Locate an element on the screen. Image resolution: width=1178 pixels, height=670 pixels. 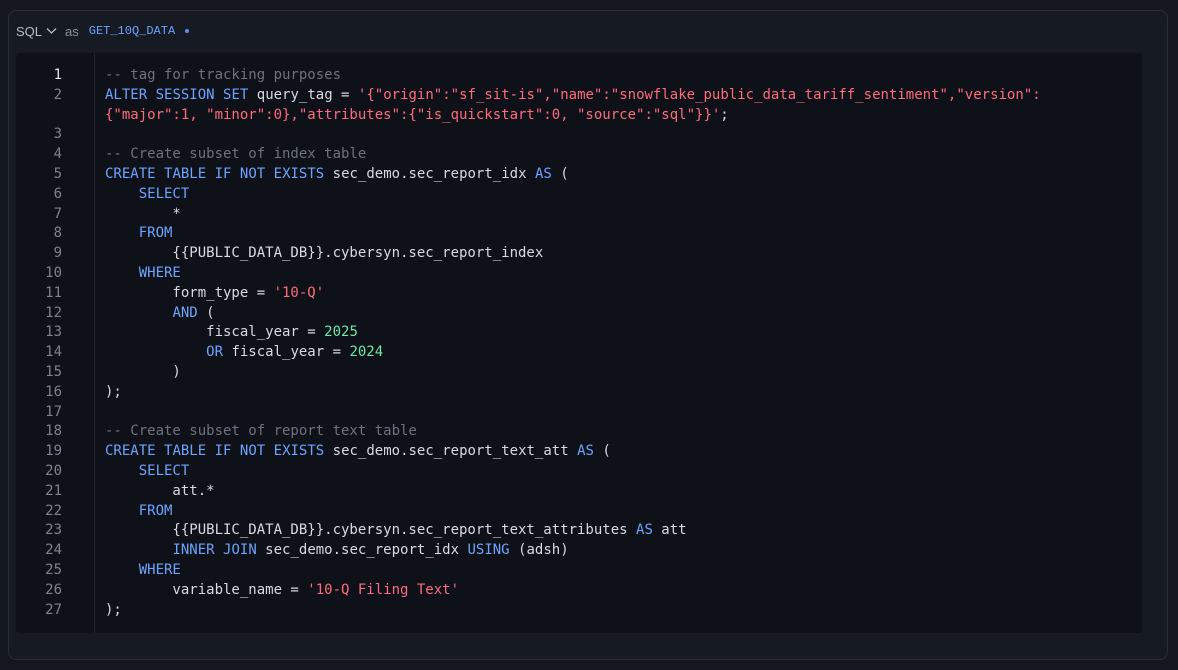
code-token: -- Create subset of report text table is located at coordinates (261, 431).